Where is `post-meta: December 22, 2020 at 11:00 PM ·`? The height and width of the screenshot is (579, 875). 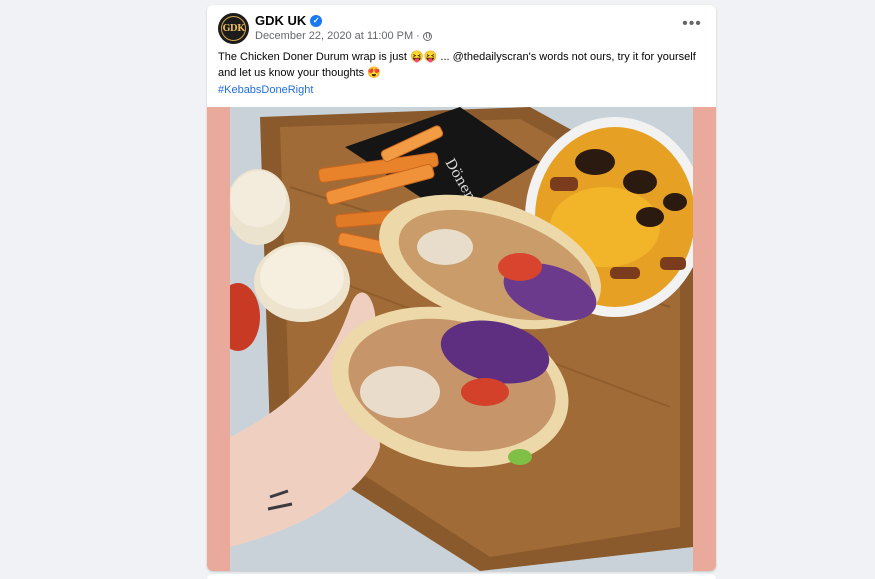
post-meta: December 22, 2020 at 11:00 PM · is located at coordinates (343, 36).